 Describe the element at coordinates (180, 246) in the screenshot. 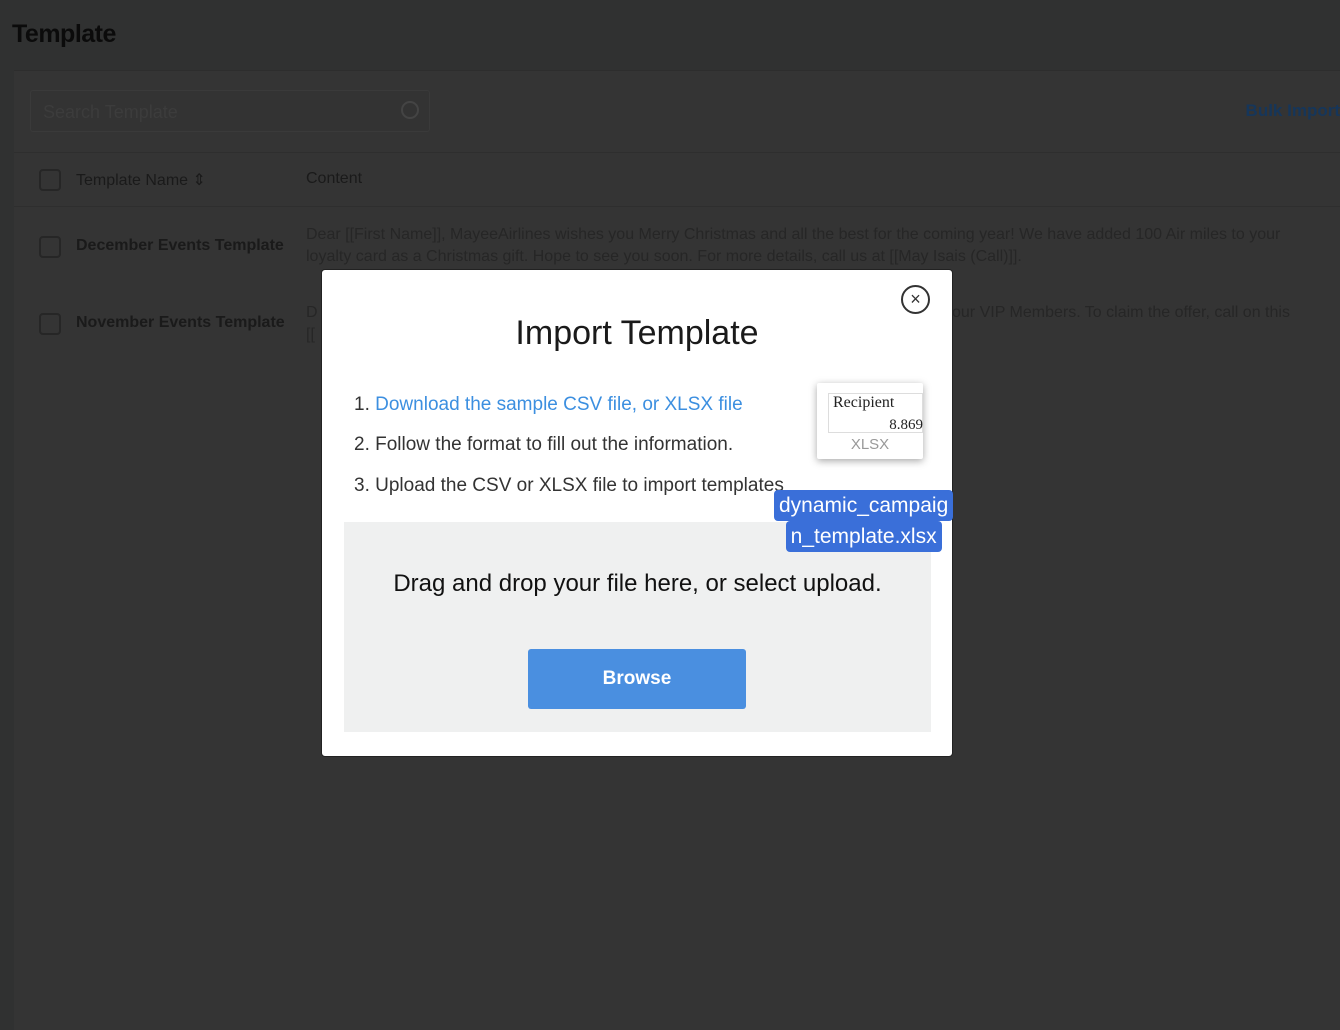

I see `template-name: December Events Template` at that location.